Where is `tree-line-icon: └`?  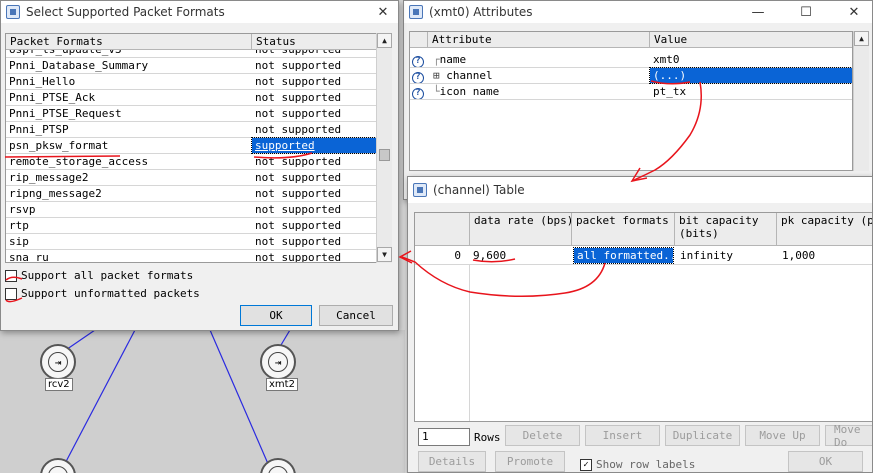 tree-line-icon: └ is located at coordinates (436, 91).